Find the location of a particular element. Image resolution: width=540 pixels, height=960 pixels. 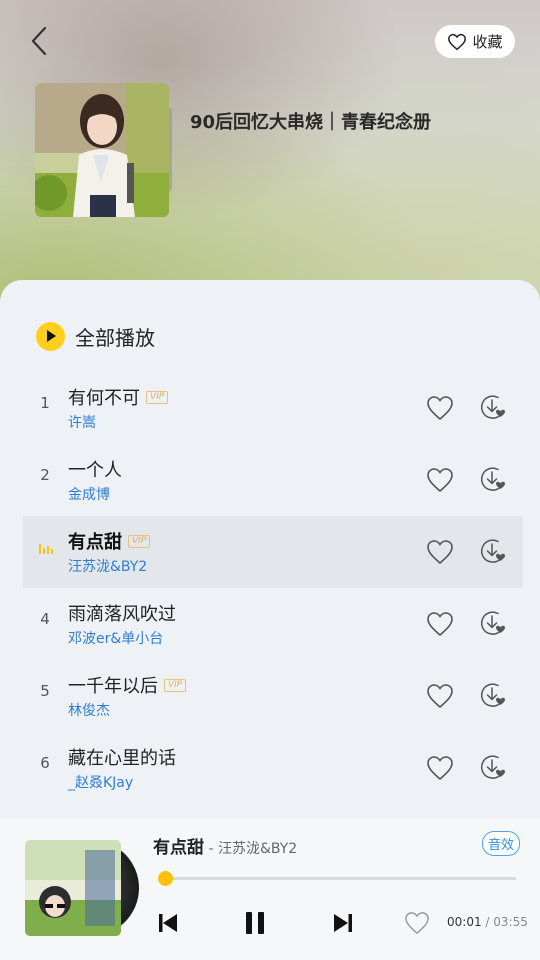

now-playing-title: 有点甜 - 汪苏泷&BY2 is located at coordinates (225, 845).